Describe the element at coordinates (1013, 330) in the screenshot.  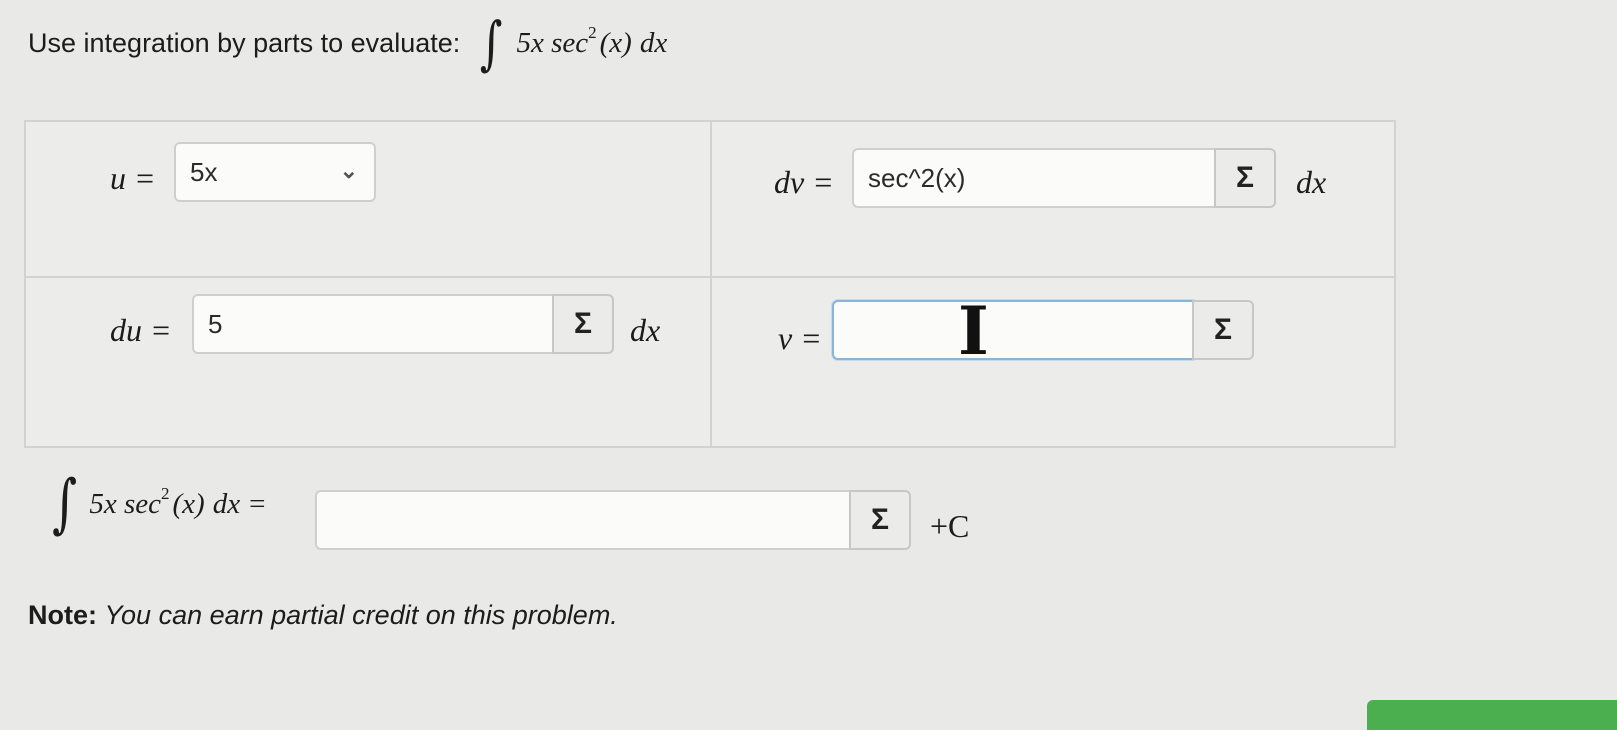
I see `v-input` at that location.